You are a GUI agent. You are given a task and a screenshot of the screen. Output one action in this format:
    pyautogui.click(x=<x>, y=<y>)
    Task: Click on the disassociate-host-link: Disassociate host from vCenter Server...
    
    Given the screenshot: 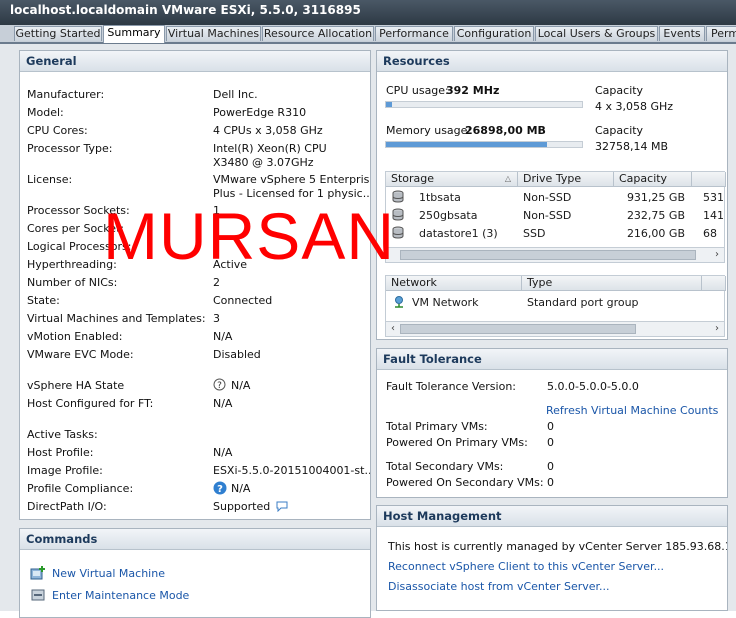 What is the action you would take?
    pyautogui.click(x=499, y=586)
    